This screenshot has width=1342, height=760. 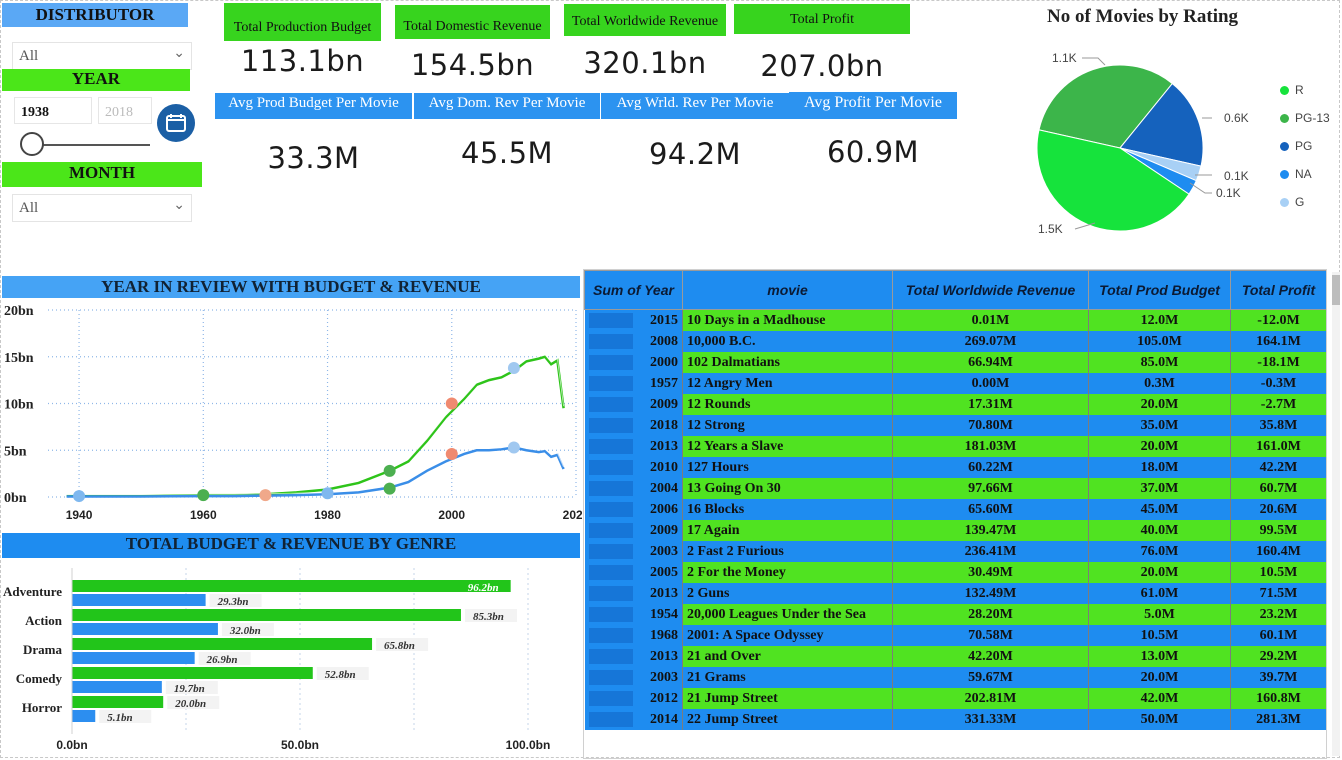 What do you see at coordinates (955, 551) in the screenshot?
I see `table-row: 2003 2 Fast 2 Furious 236.41M 76.0M 160.4M` at bounding box center [955, 551].